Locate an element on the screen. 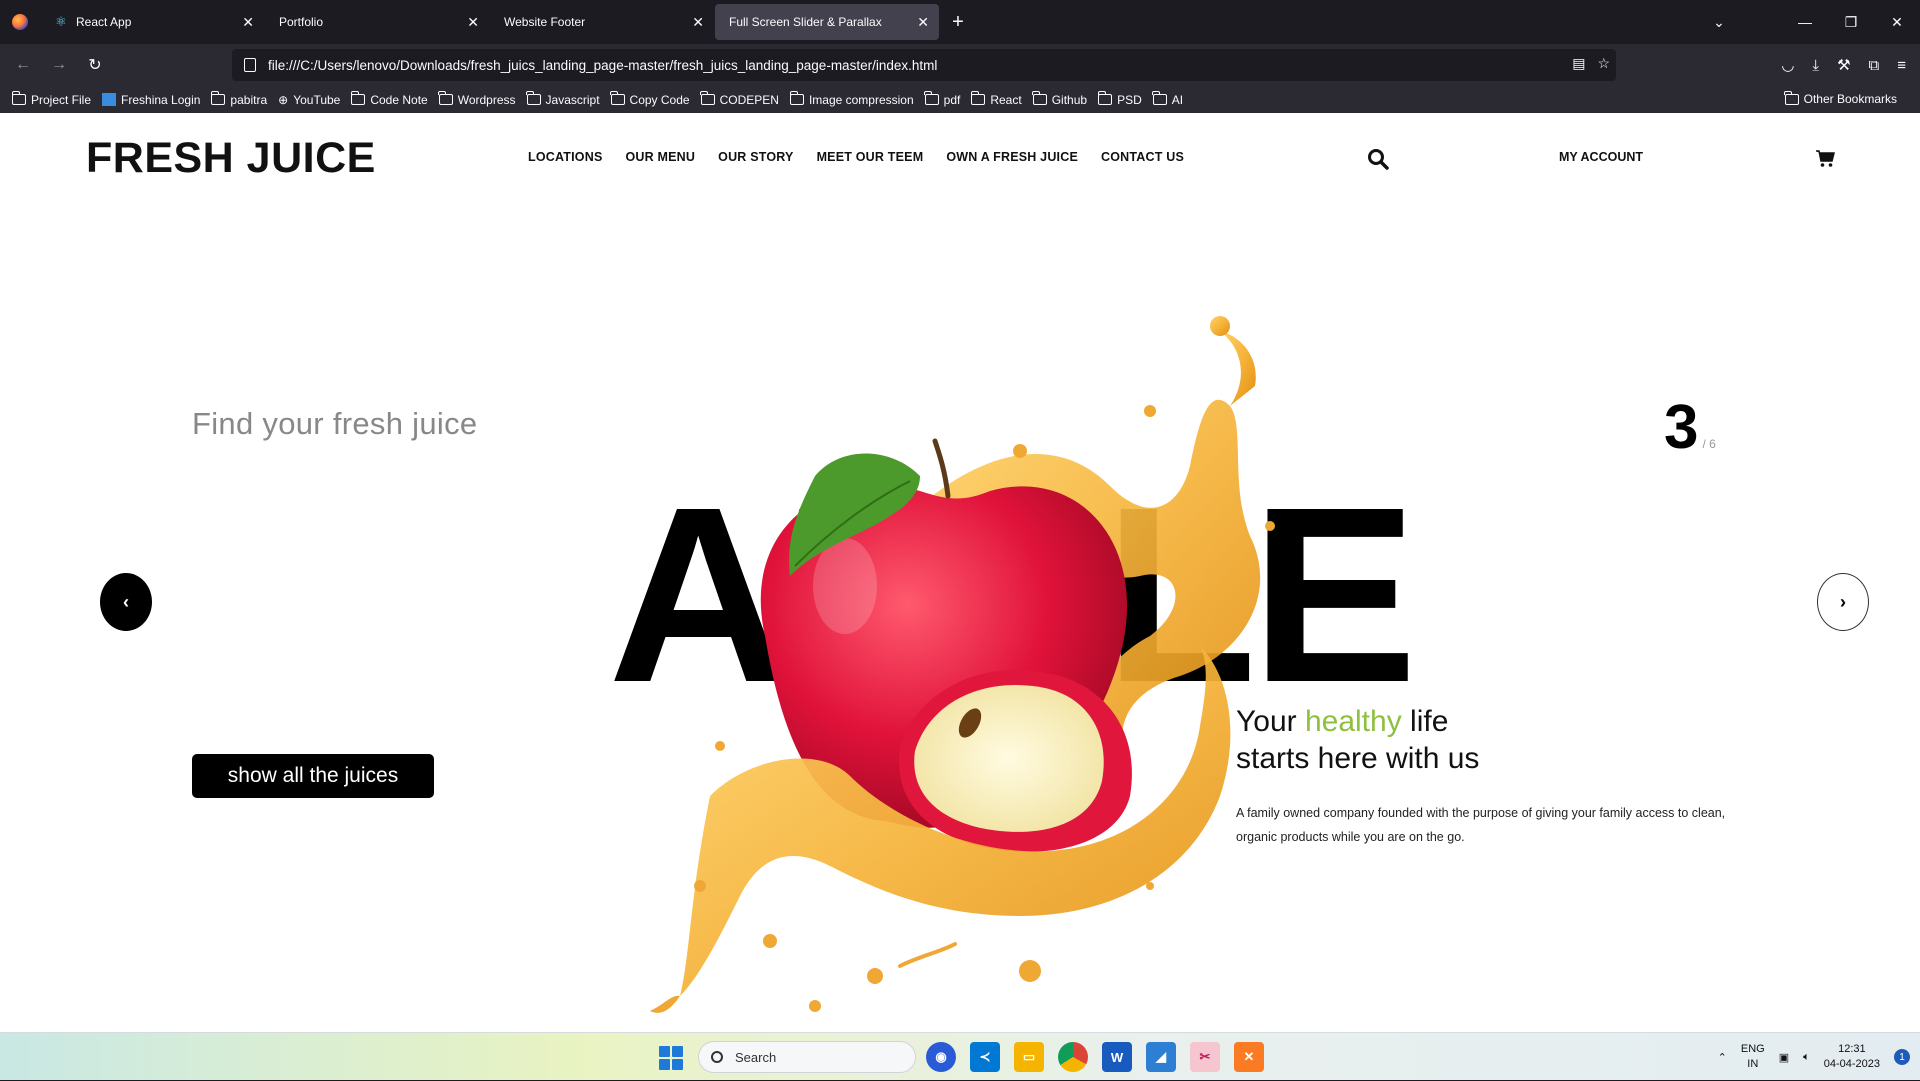  tab-full-screen-slider: Full Screen Slider & Parallax ✕ is located at coordinates (827, 22).